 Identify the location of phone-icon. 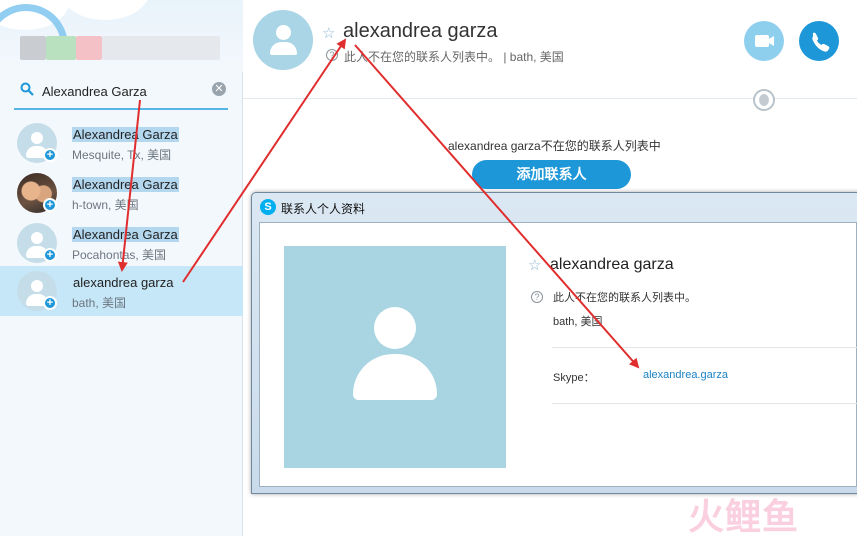
(821, 42).